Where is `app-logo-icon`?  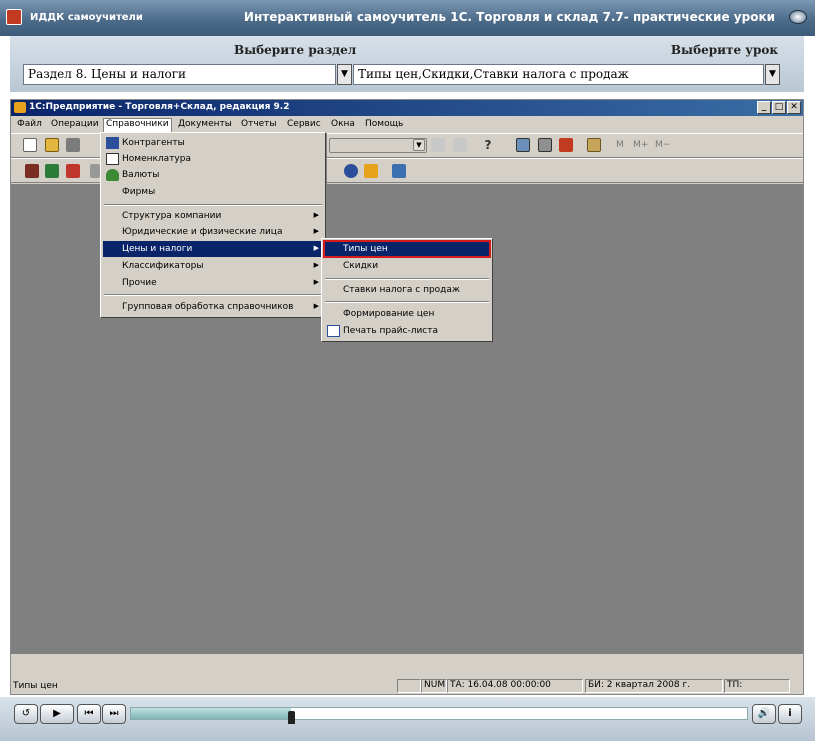
app-logo-icon is located at coordinates (14, 17).